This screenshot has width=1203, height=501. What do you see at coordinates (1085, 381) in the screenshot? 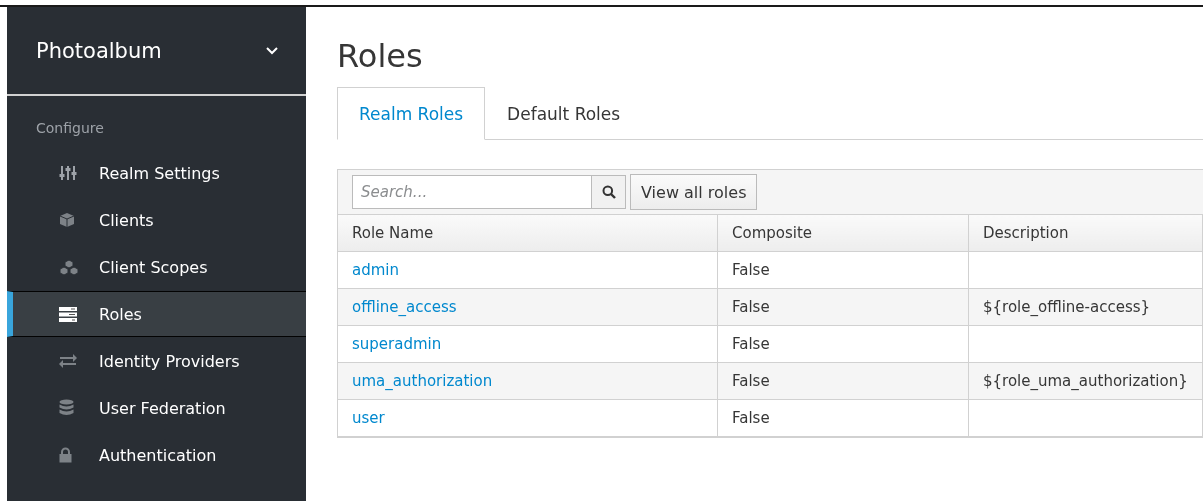
I see `table-cell: ${role_uma_authorization}` at bounding box center [1085, 381].